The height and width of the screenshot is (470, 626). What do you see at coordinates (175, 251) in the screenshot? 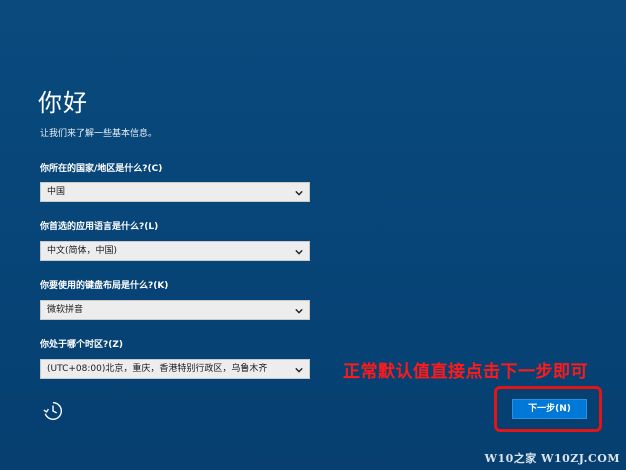
I see `language-select: 中文(简体，中国)` at bounding box center [175, 251].